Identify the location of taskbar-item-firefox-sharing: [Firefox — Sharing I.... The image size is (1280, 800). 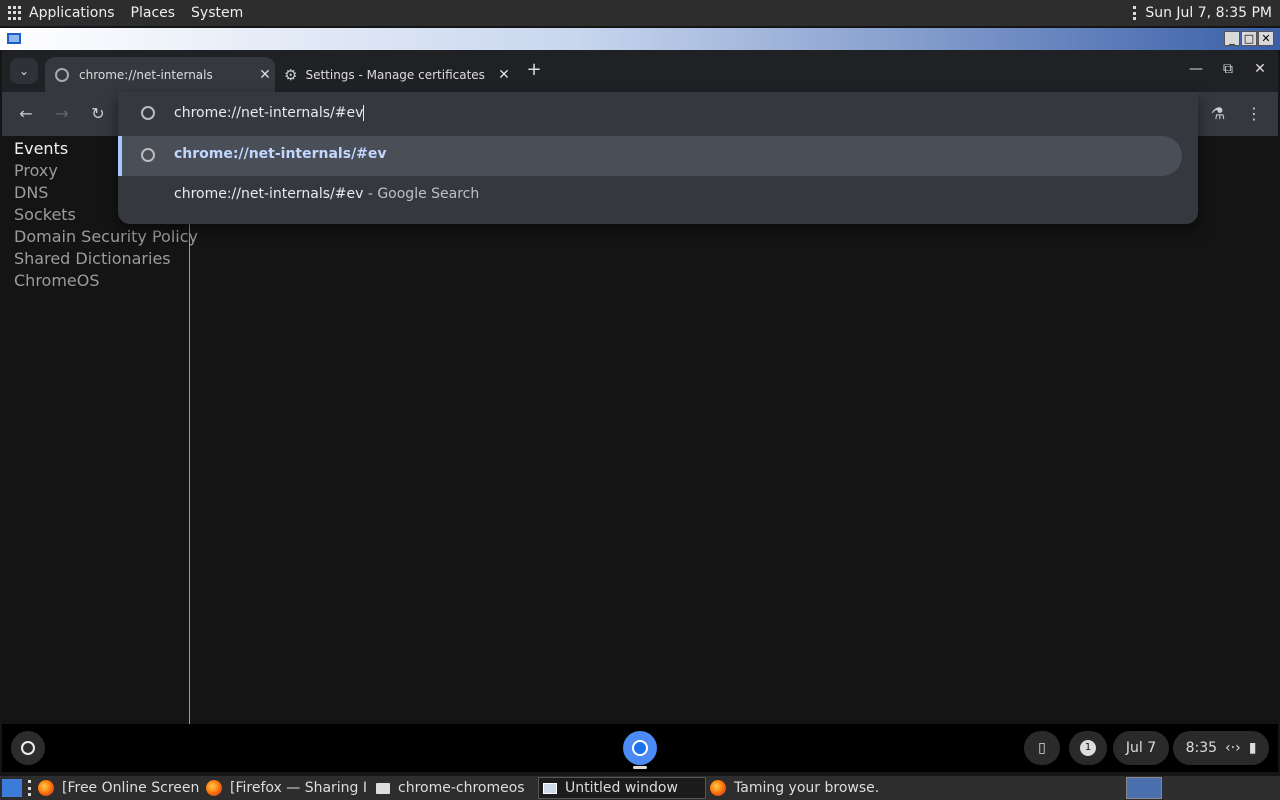
(287, 788).